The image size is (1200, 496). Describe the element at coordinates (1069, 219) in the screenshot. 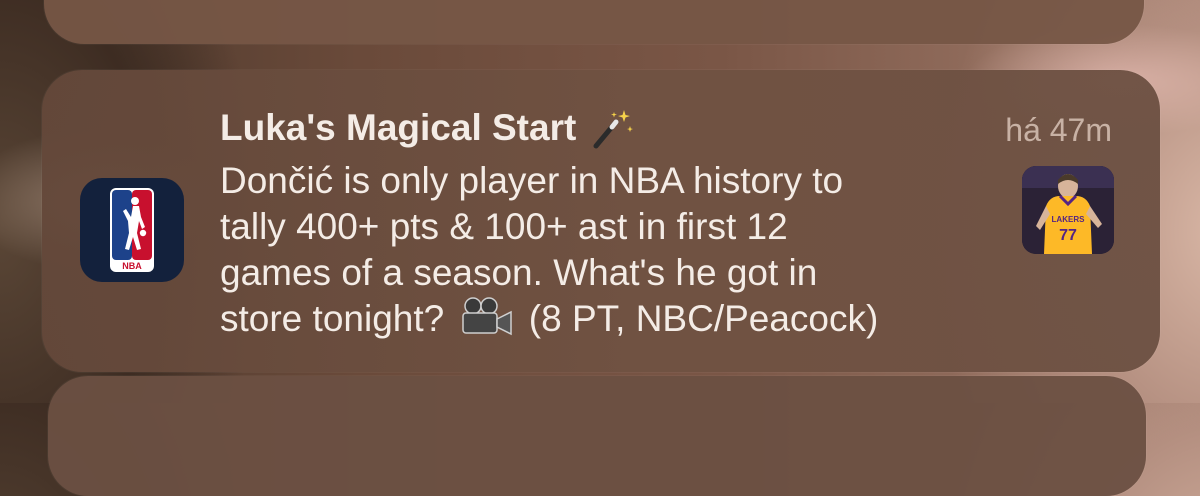

I see `svg-text: LAKERS` at that location.